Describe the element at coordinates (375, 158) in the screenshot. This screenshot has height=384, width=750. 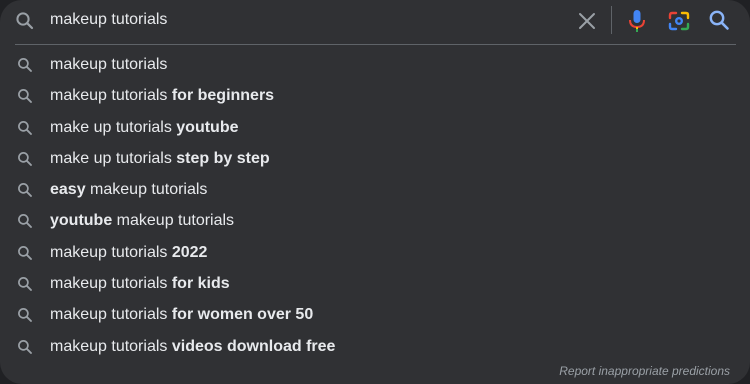
I see `suggestion-item: make up tutorials step by step` at that location.